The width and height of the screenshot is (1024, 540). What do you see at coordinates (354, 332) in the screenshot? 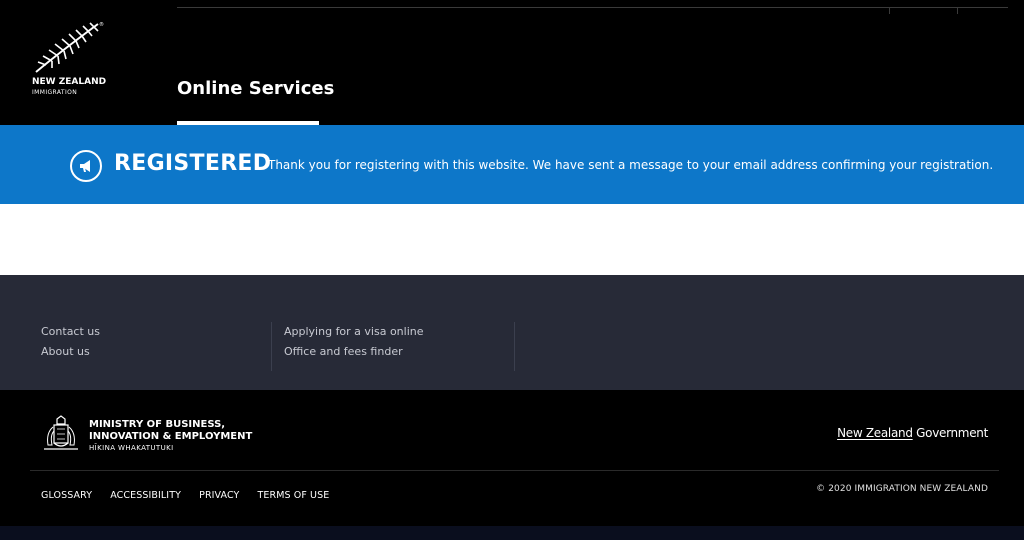
I see `applying-for-visa-link: Applying for a visa online` at bounding box center [354, 332].